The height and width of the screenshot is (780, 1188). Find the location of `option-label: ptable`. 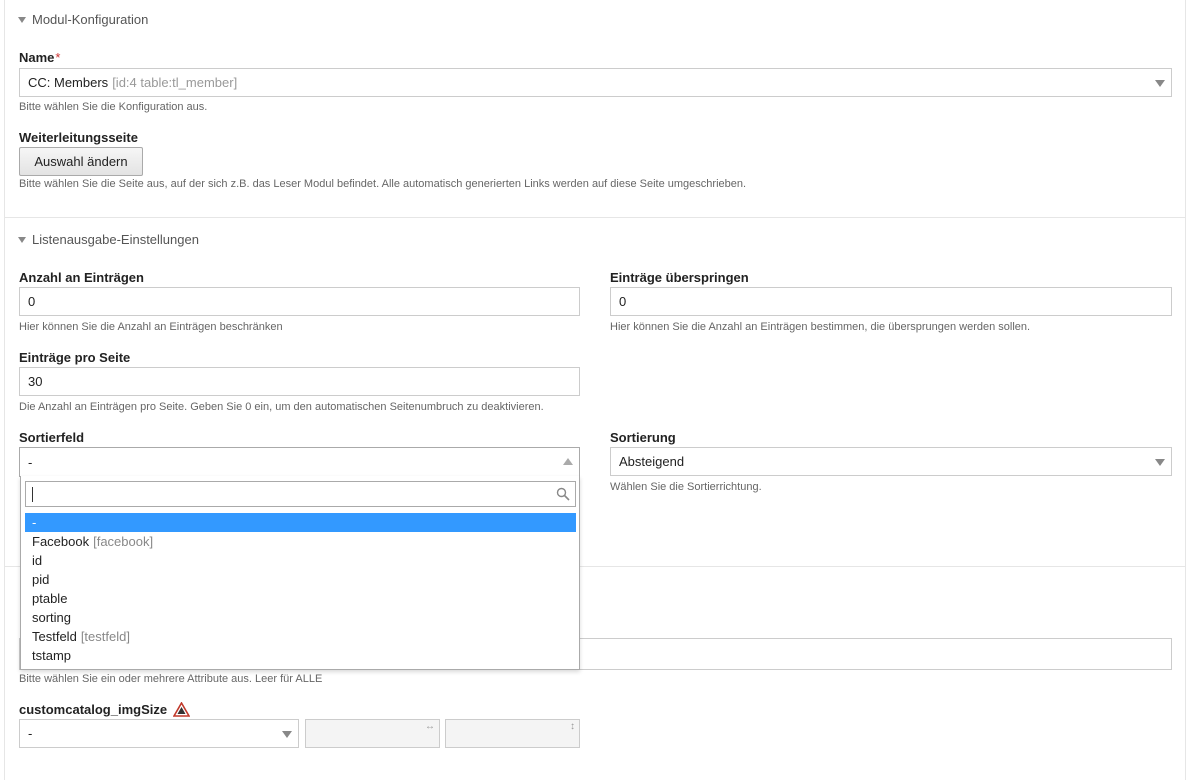

option-label: ptable is located at coordinates (50, 598).